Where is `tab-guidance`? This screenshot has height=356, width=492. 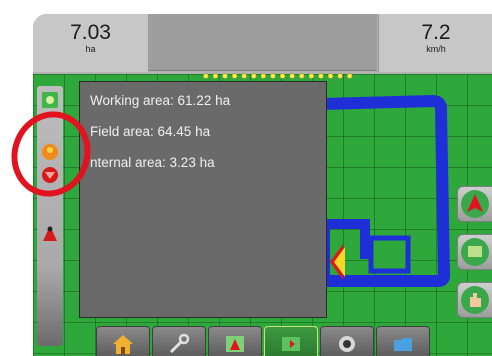 tab-guidance is located at coordinates (235, 341).